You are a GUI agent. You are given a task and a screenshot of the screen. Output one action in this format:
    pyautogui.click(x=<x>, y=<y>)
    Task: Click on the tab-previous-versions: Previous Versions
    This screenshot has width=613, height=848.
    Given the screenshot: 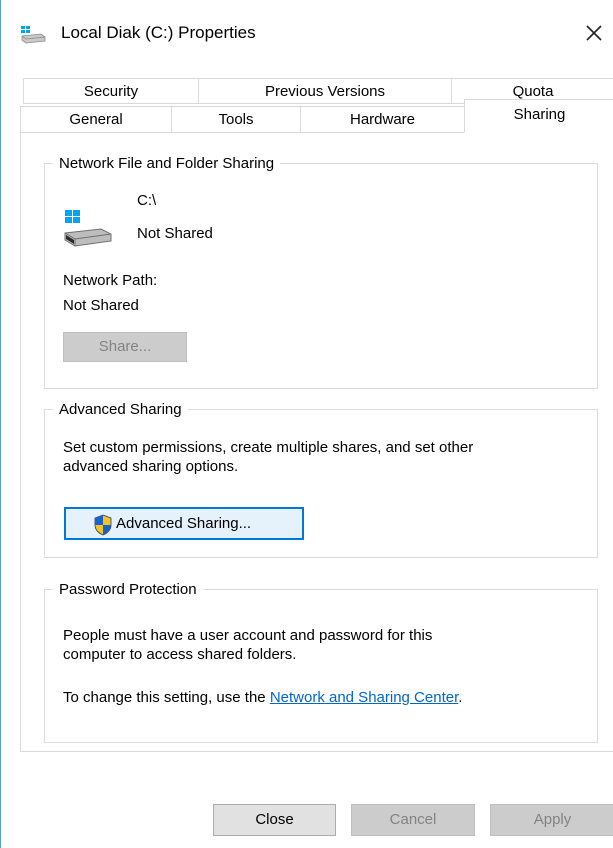 What is the action you would take?
    pyautogui.click(x=325, y=91)
    